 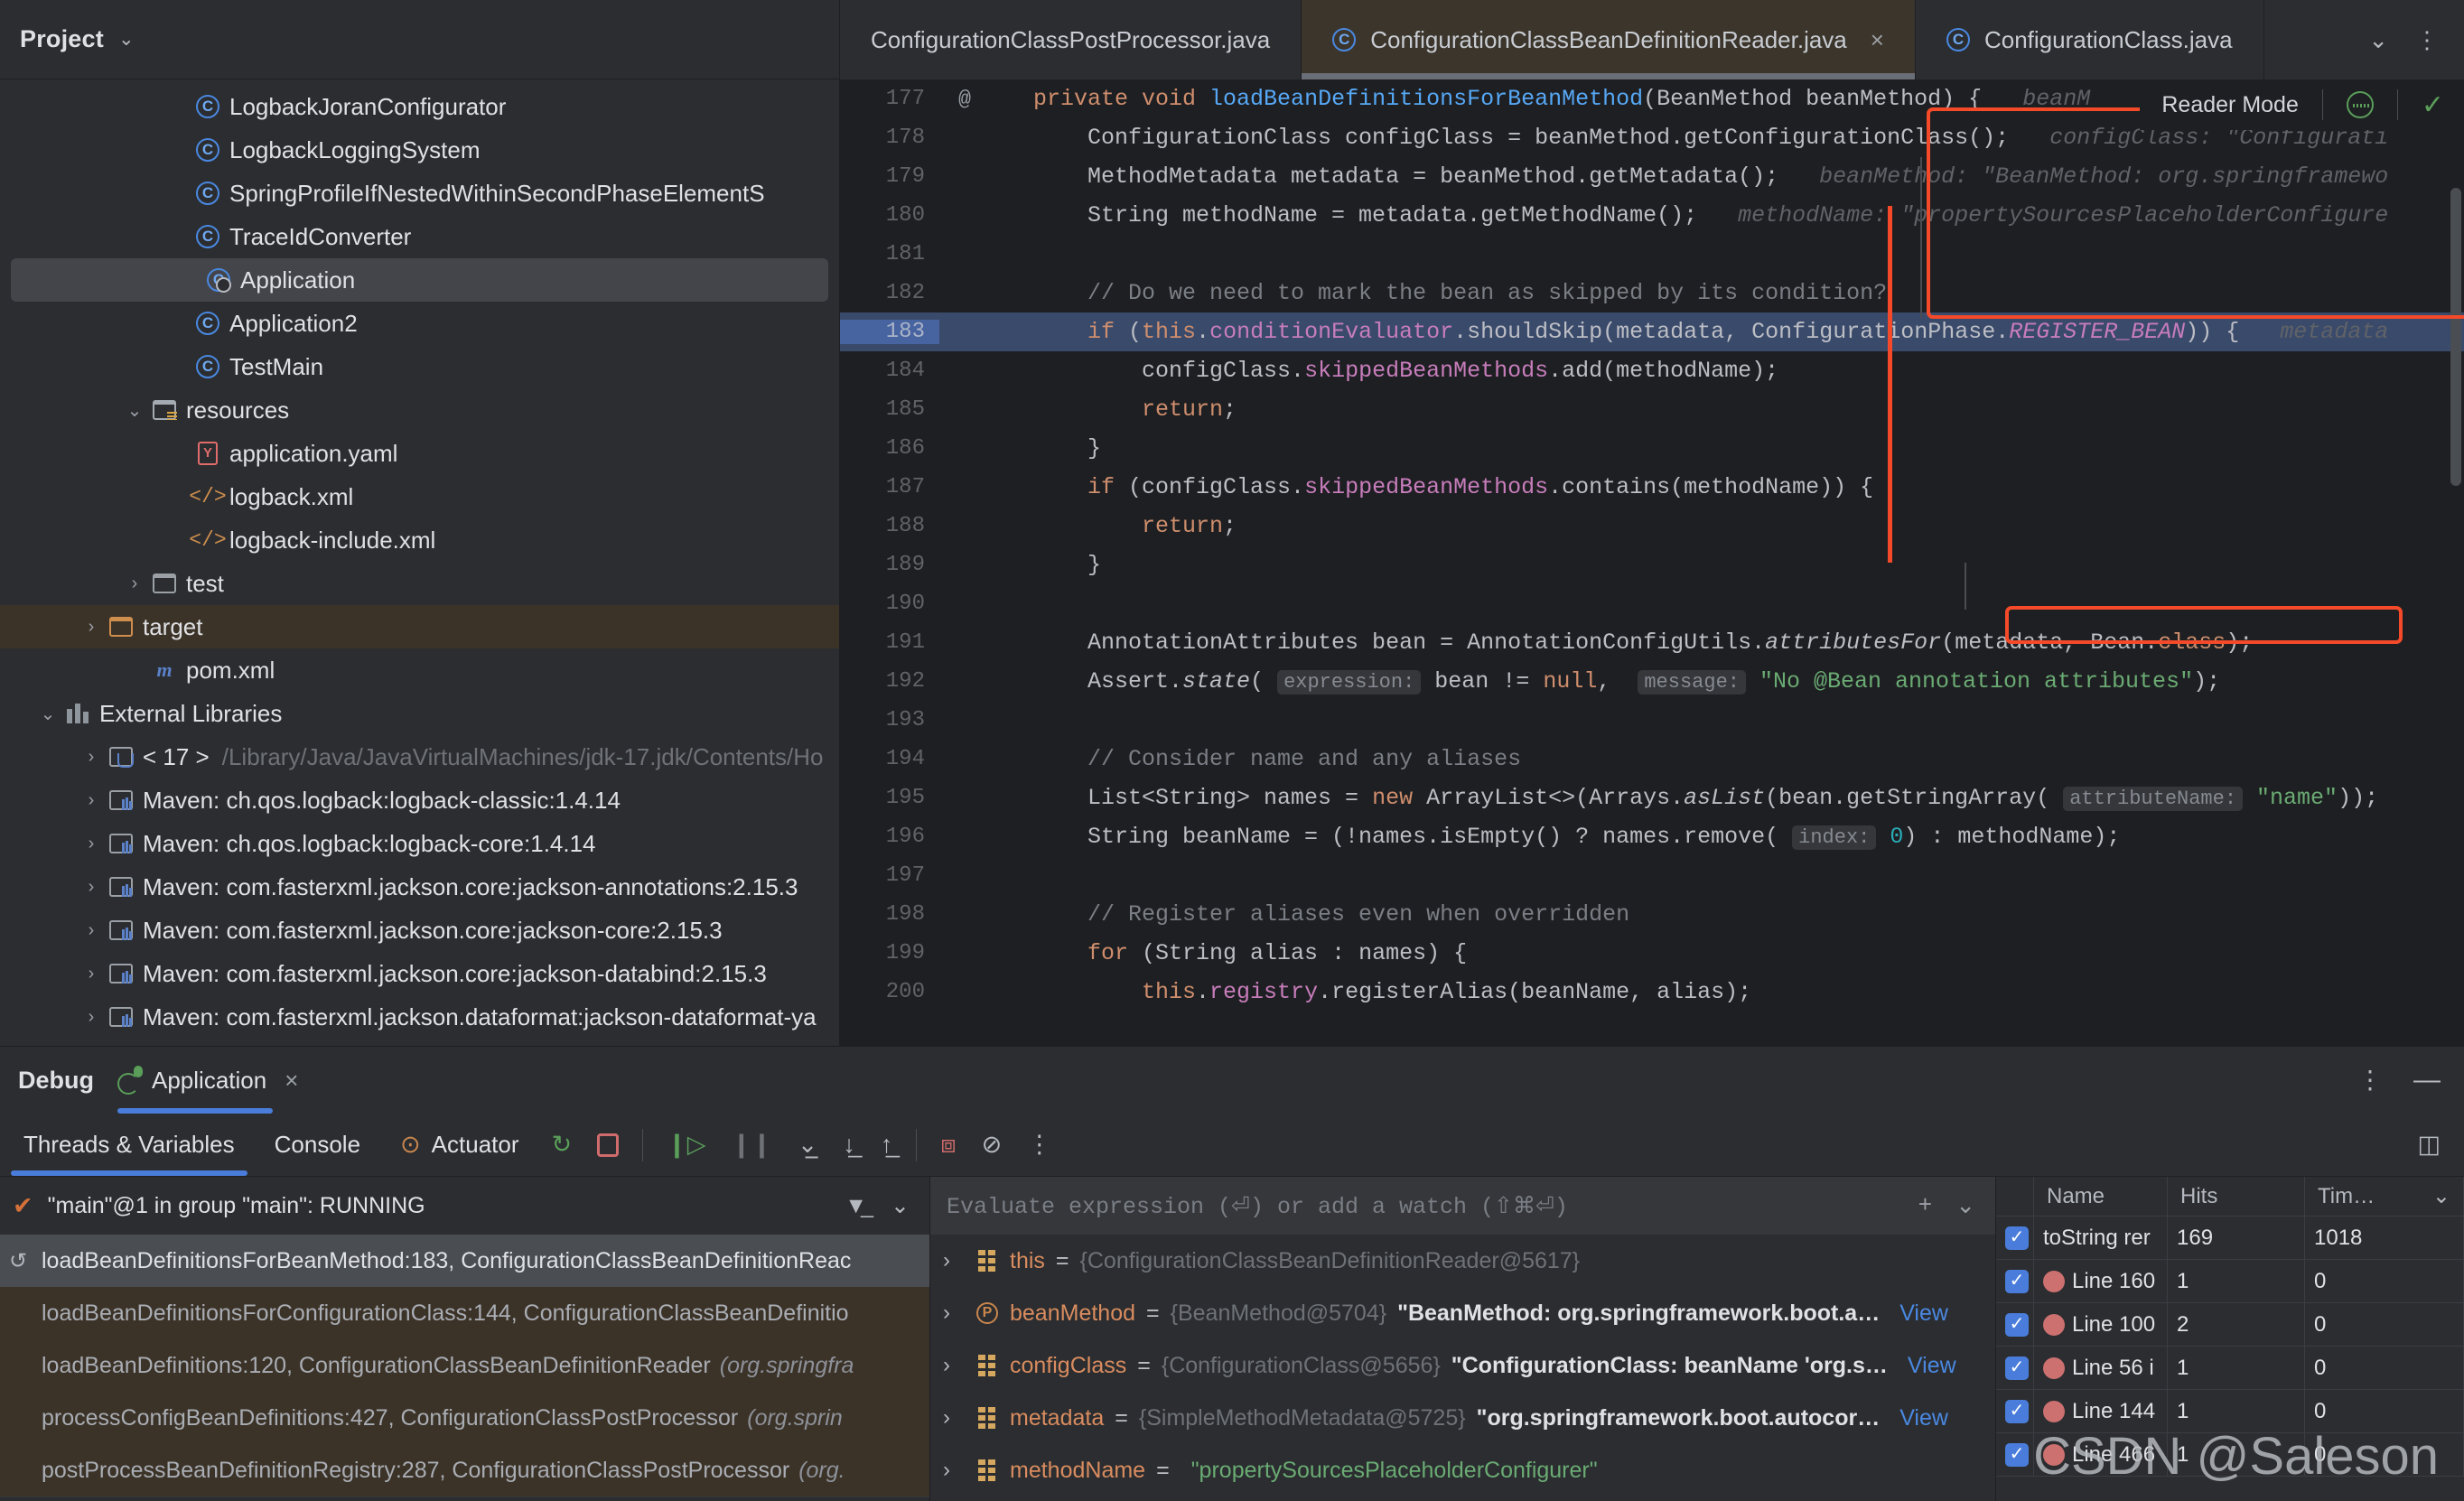 What do you see at coordinates (889, 681) in the screenshot?
I see `line-number: 192` at bounding box center [889, 681].